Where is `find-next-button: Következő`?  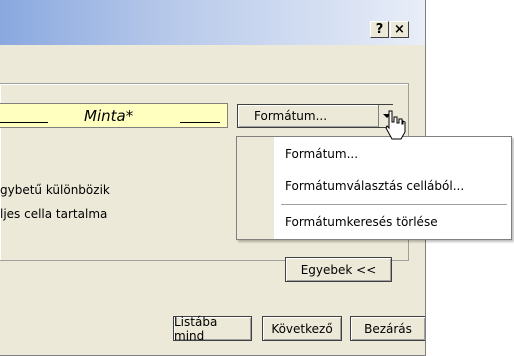
find-next-button: Következő is located at coordinates (302, 328).